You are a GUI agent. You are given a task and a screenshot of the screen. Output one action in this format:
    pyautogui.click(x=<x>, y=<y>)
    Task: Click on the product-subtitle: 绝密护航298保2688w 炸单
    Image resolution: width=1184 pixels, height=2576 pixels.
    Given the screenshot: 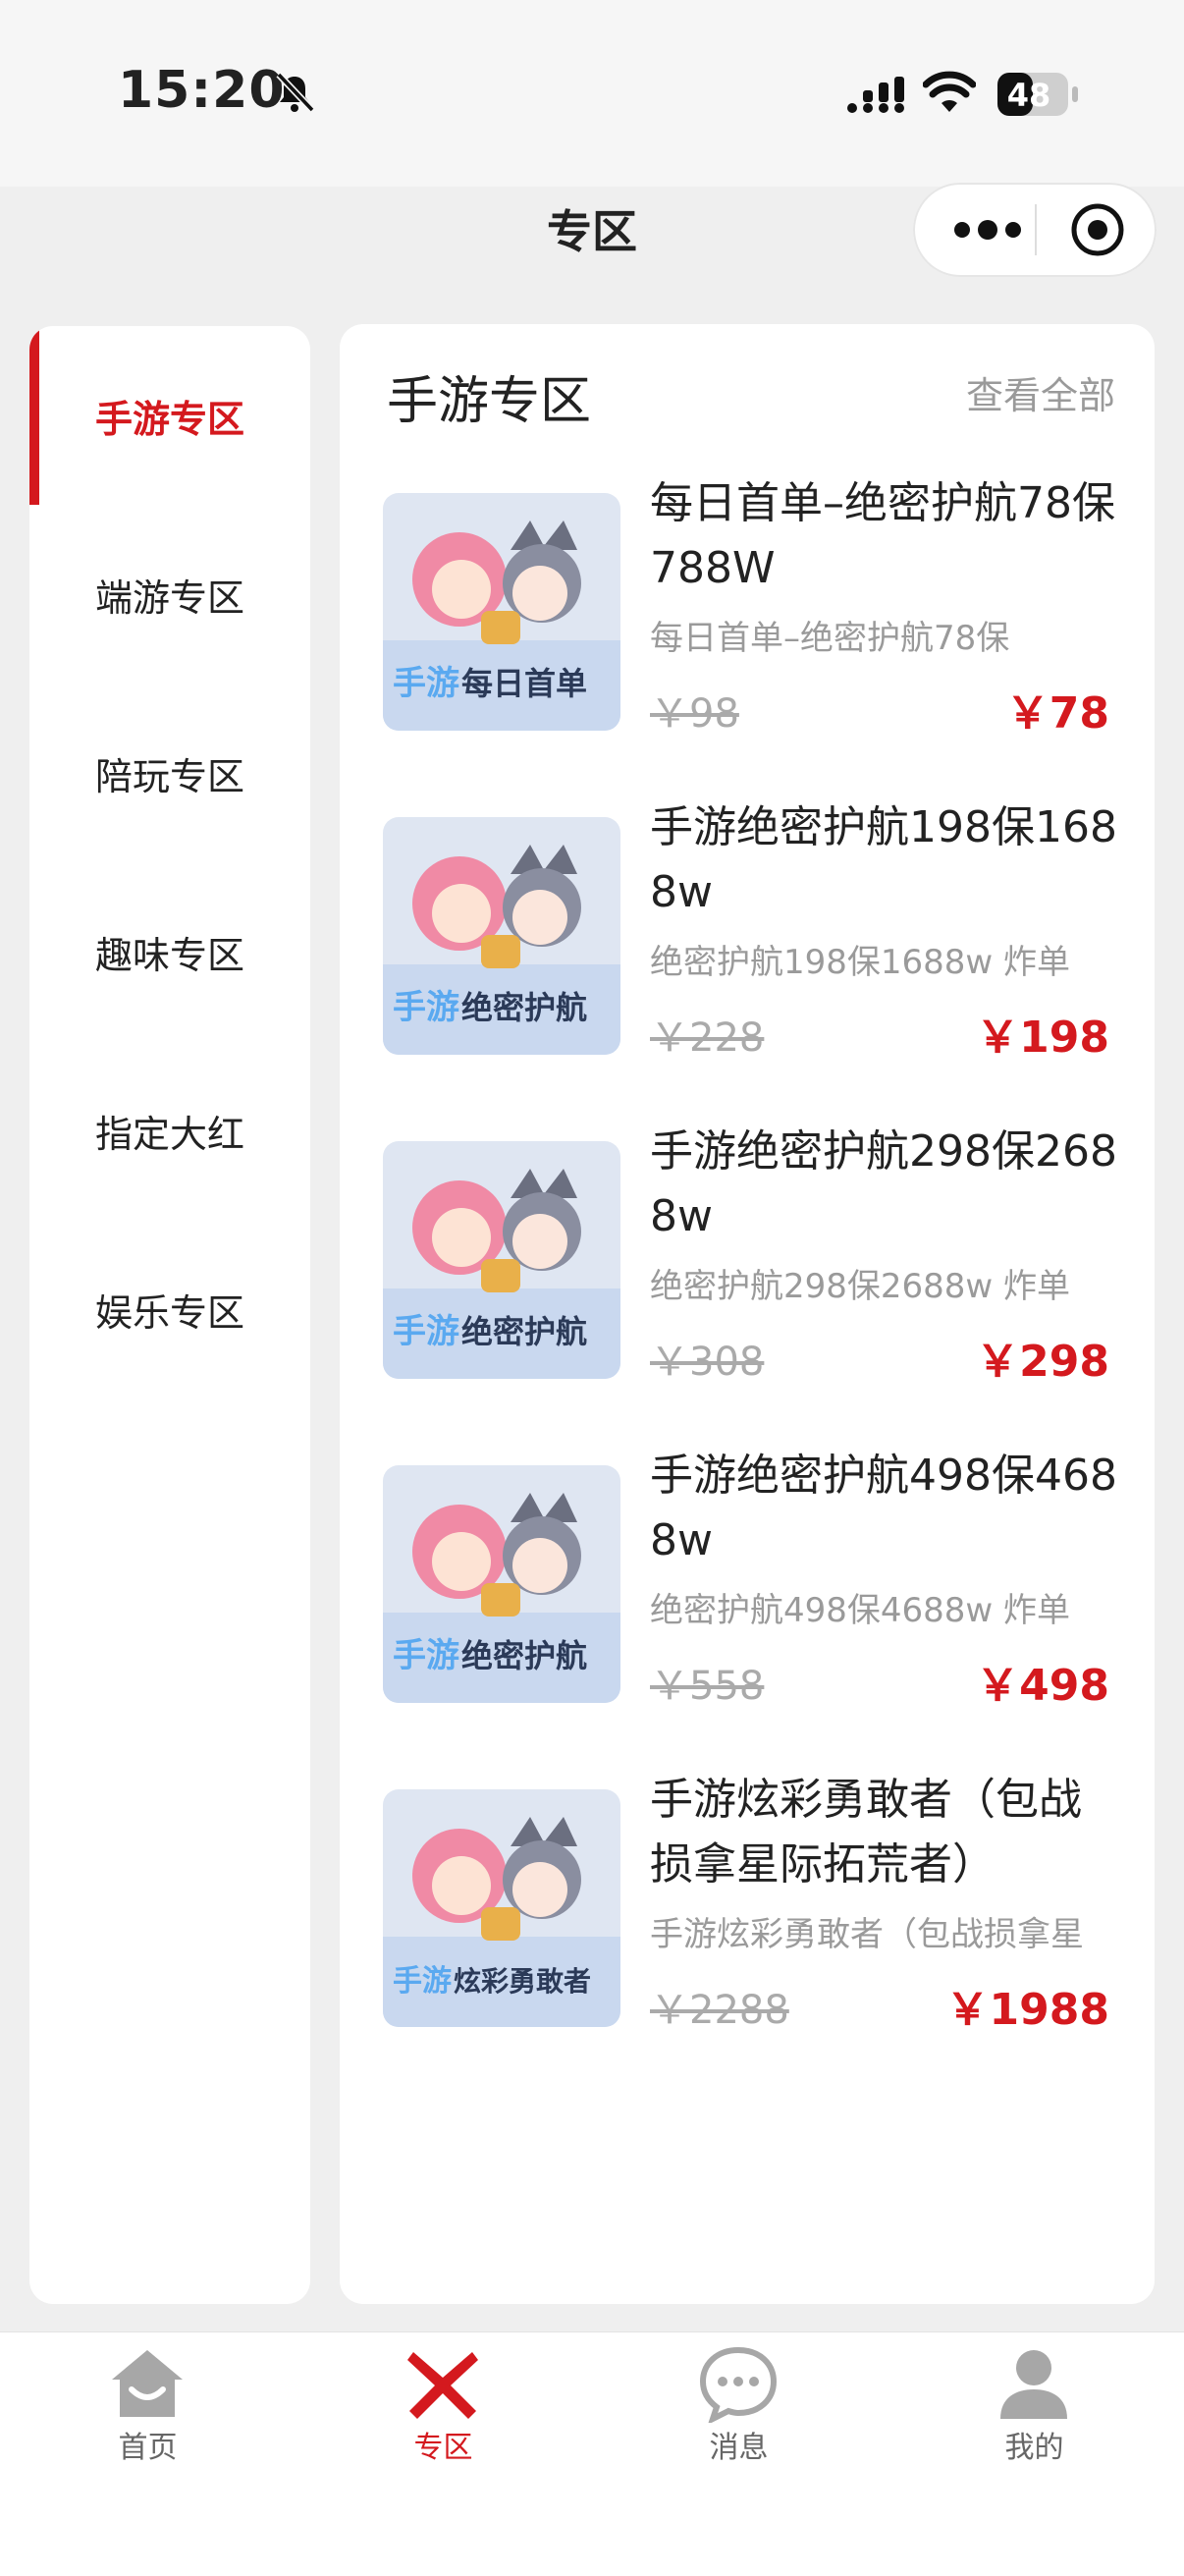 What is the action you would take?
    pyautogui.click(x=860, y=1286)
    